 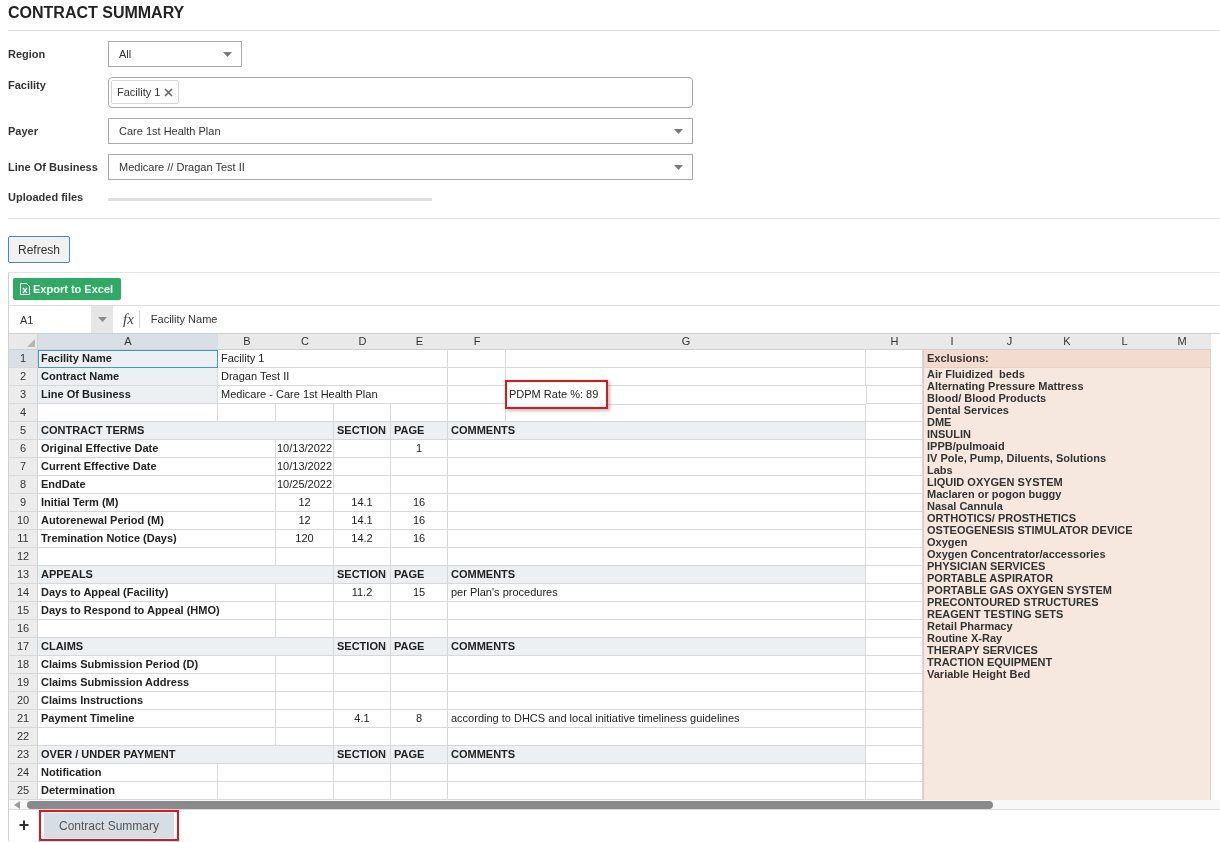 What do you see at coordinates (186, 575) in the screenshot?
I see `sheet-cell: APPEALS` at bounding box center [186, 575].